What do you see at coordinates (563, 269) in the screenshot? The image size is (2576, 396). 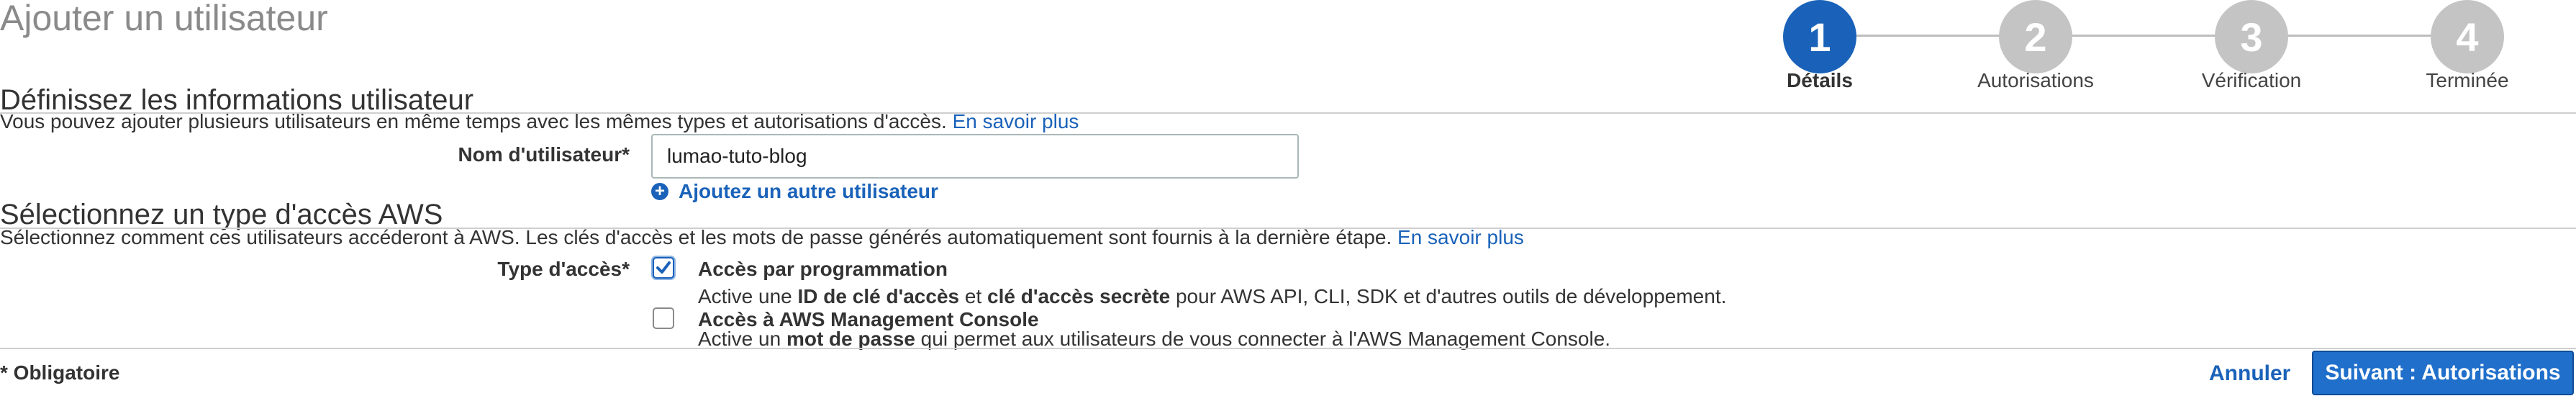 I see `access-type-label: Type d'accès*` at bounding box center [563, 269].